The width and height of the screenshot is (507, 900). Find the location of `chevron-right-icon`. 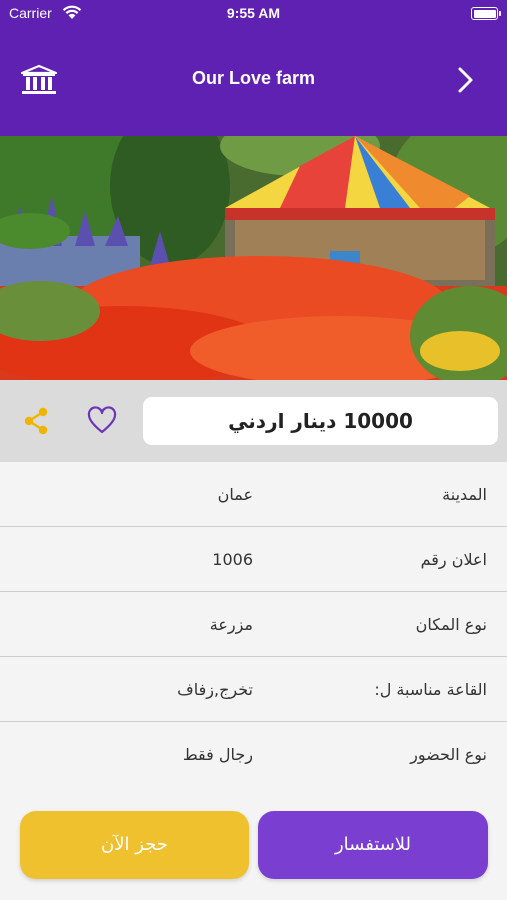

chevron-right-icon is located at coordinates (466, 80).